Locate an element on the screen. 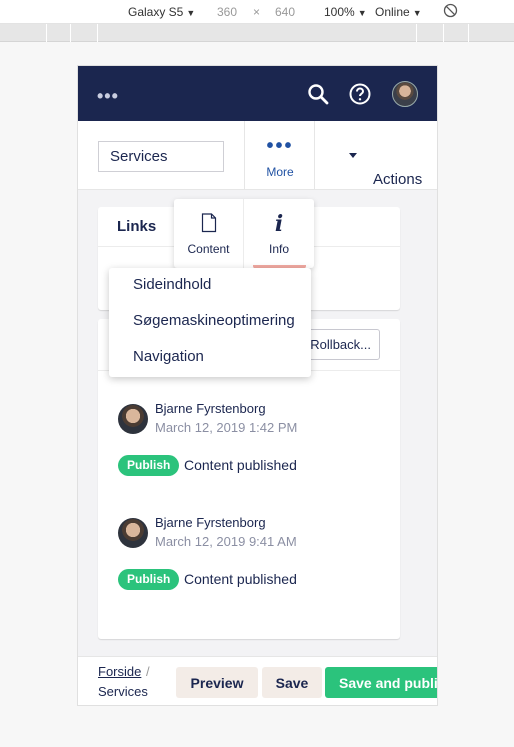  app-header: ••• is located at coordinates (257, 93).